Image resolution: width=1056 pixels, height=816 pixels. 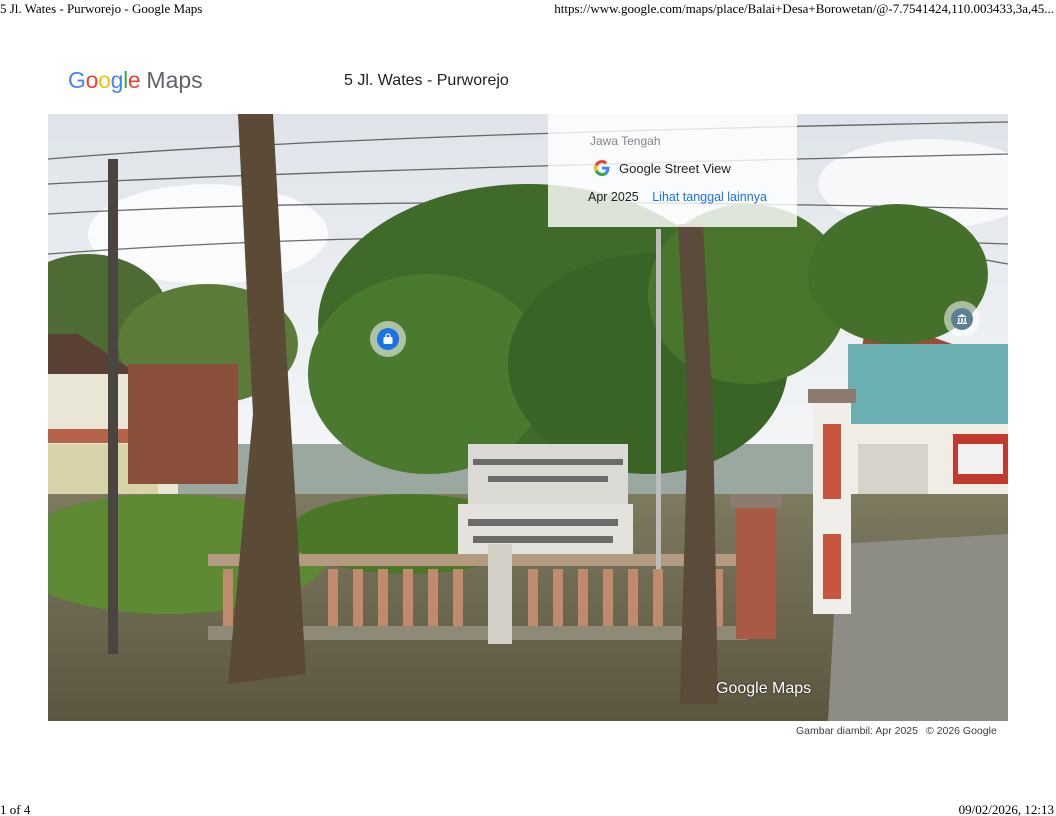 I want to click on image-capture-date: Gambar diambil: Apr 2025, so click(x=857, y=731).